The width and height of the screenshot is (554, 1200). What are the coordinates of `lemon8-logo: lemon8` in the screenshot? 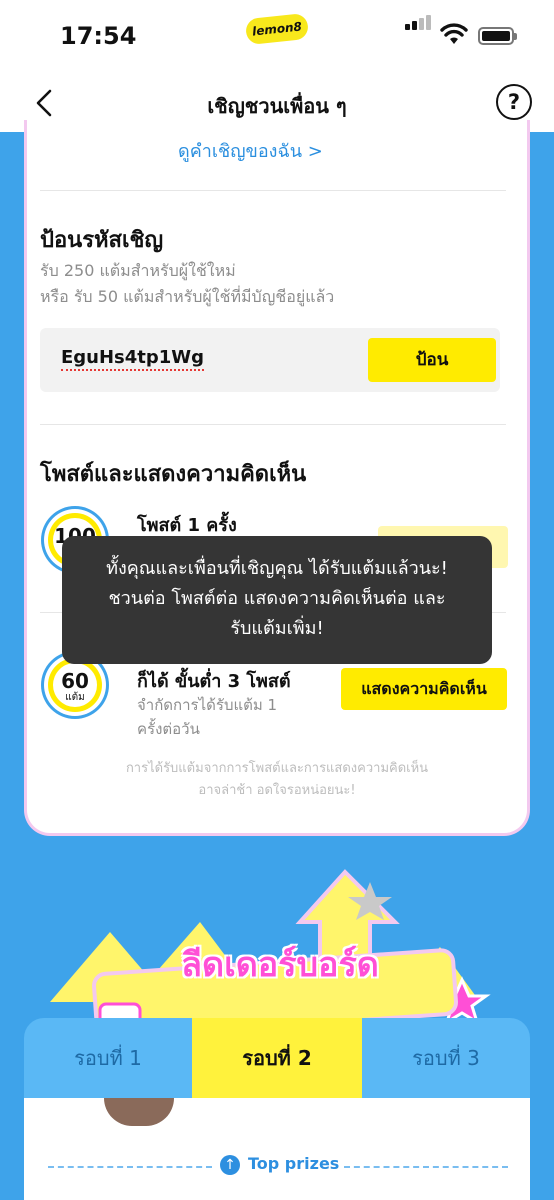 It's located at (277, 29).